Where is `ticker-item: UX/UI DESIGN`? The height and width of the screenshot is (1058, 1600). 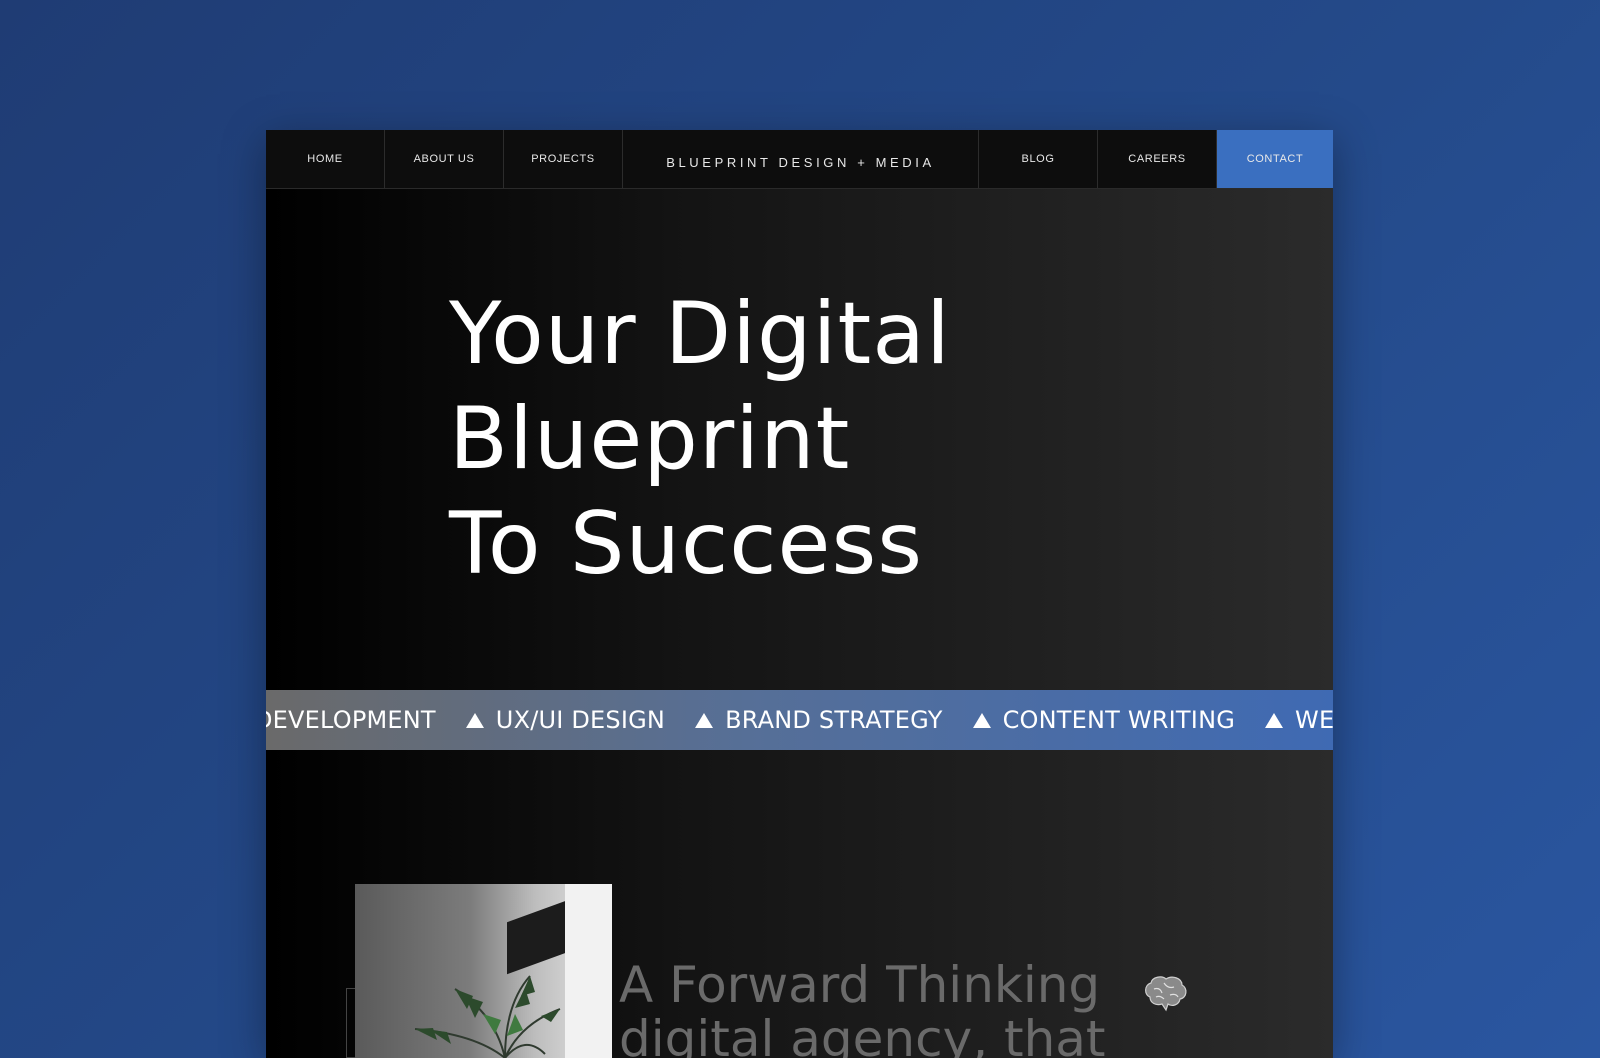
ticker-item: UX/UI DESIGN is located at coordinates (565, 720).